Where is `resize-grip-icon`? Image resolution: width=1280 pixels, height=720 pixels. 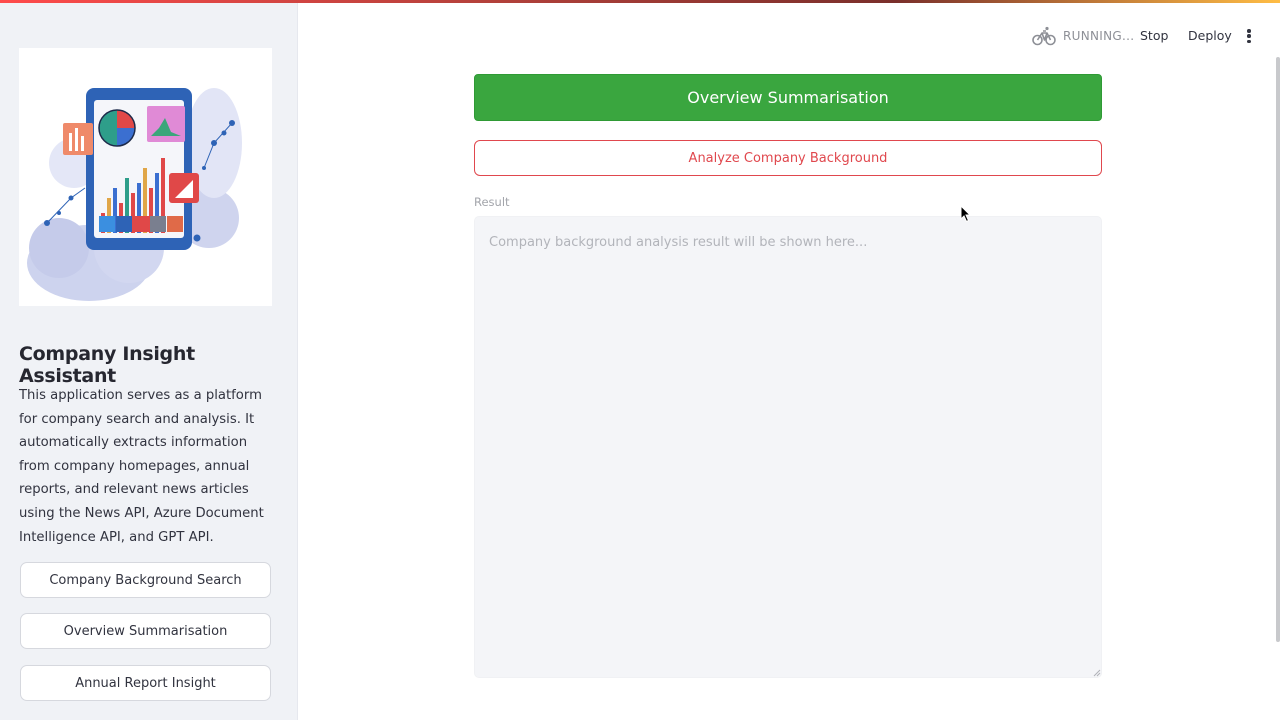 resize-grip-icon is located at coordinates (1097, 673).